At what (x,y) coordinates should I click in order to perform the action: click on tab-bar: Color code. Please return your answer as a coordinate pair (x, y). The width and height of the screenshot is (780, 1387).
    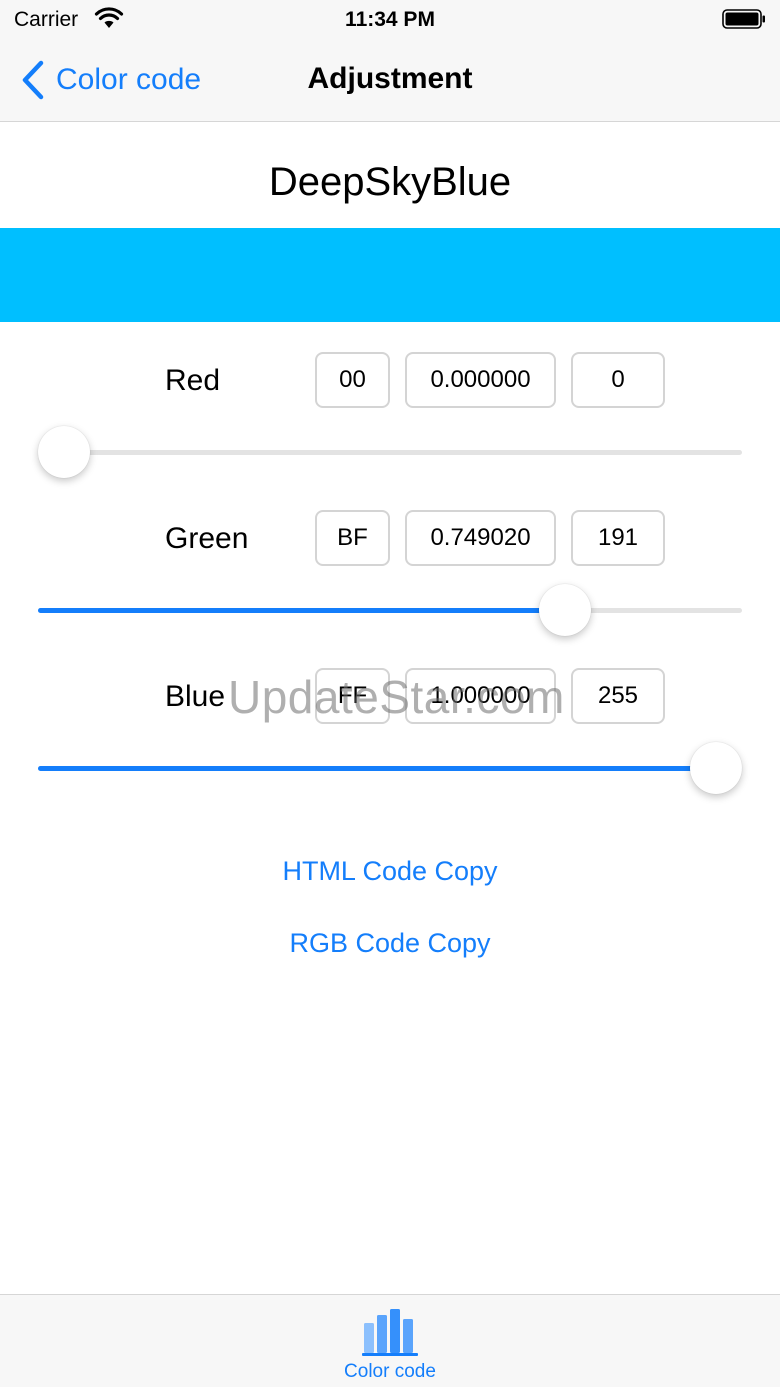
    Looking at the image, I should click on (390, 1340).